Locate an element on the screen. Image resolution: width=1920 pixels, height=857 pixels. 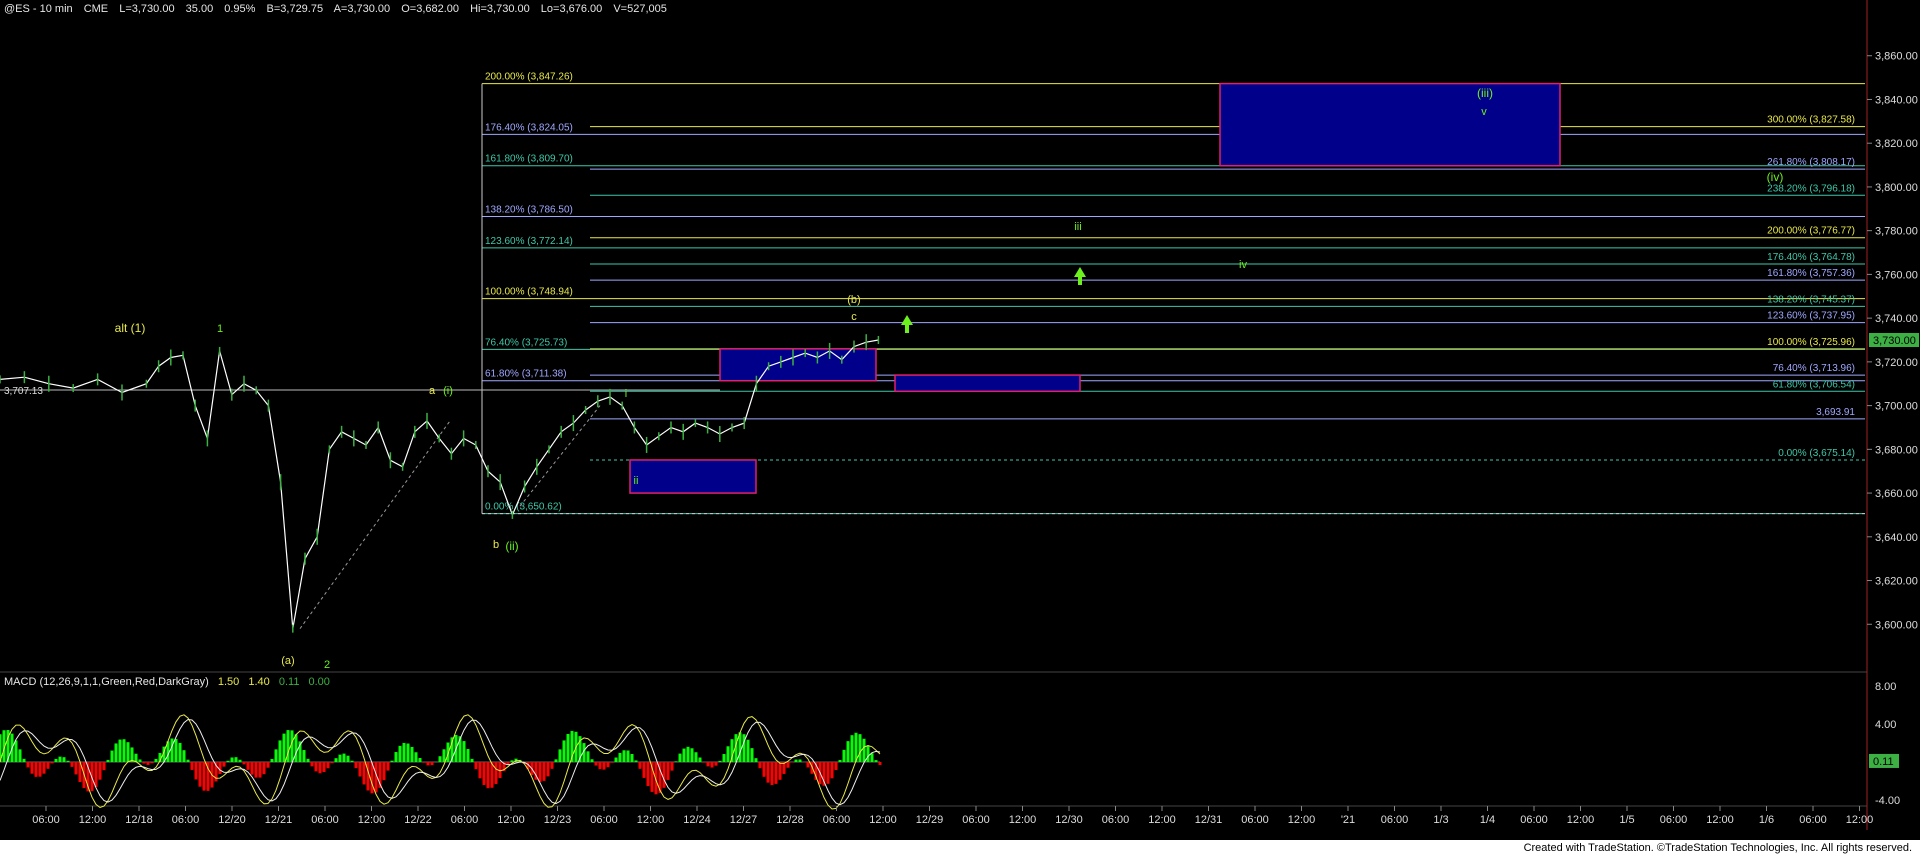
fib-label-right: 100.00% (3,725.96) is located at coordinates (1811, 342).